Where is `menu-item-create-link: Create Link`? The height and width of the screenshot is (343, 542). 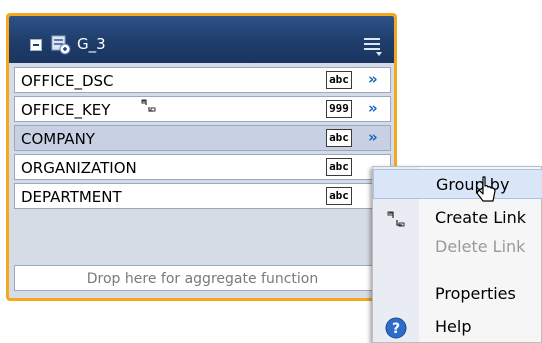 menu-item-create-link: Create Link is located at coordinates (457, 218).